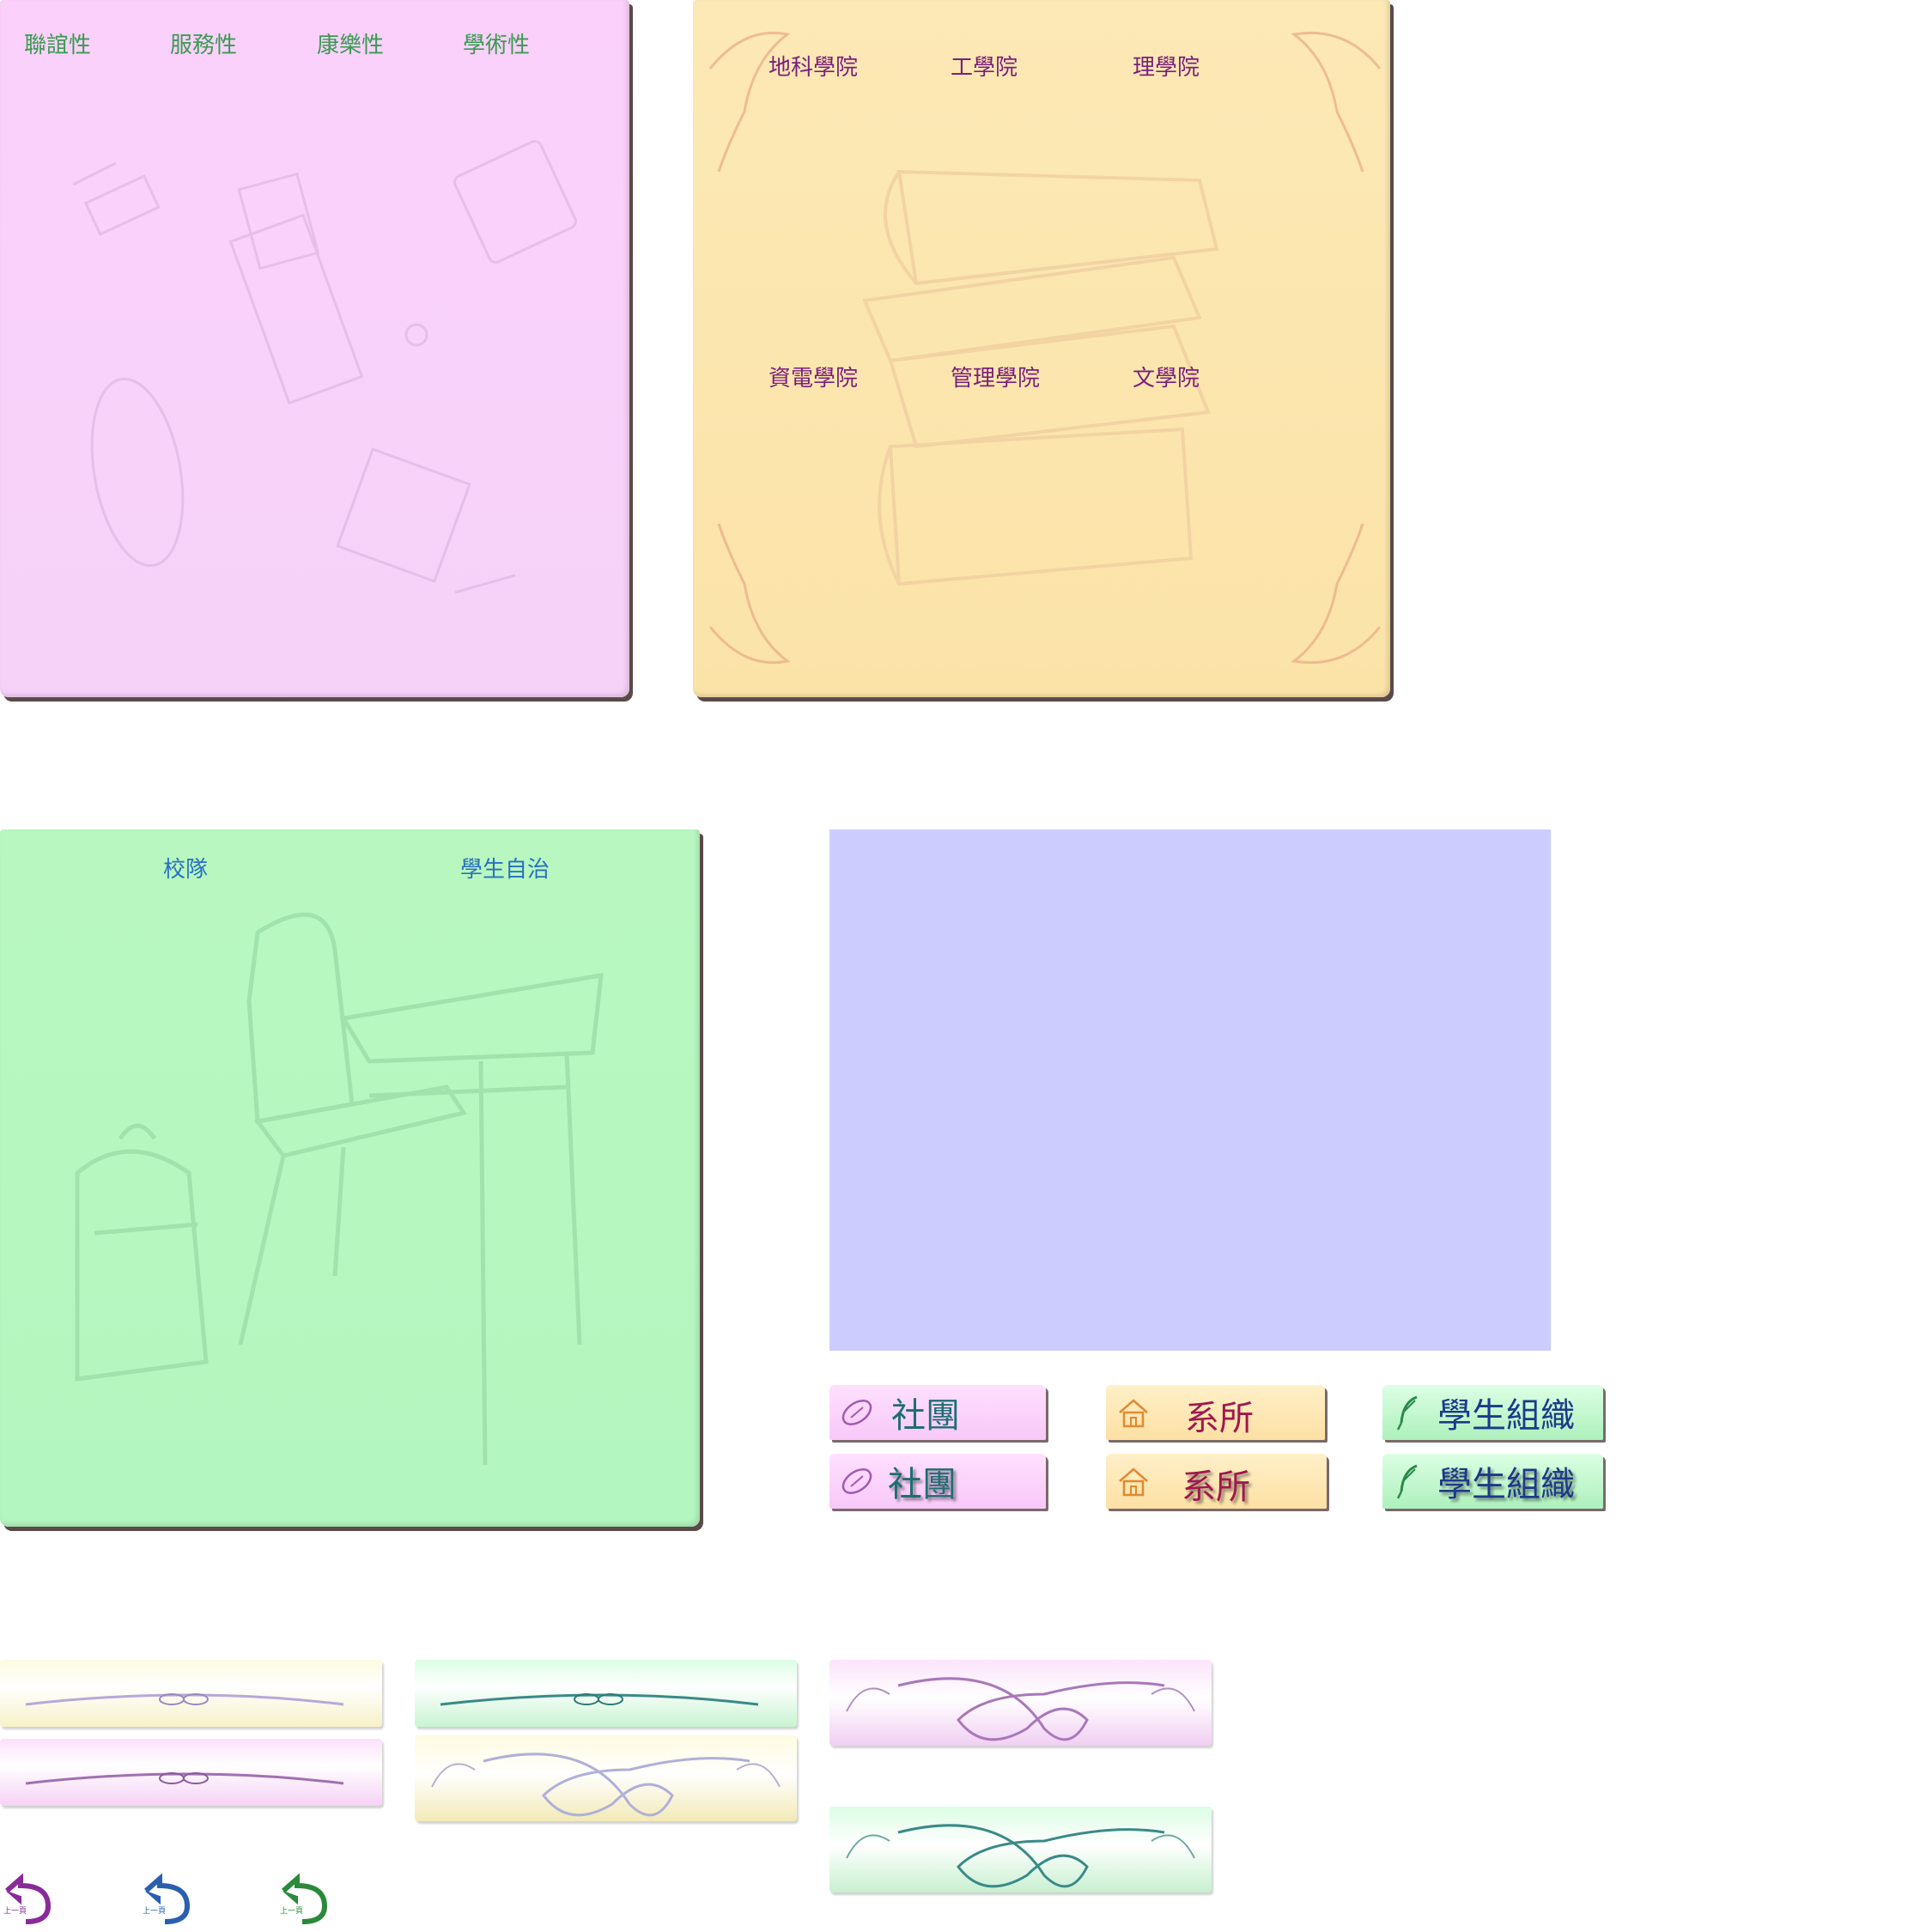 This screenshot has height=1932, width=1932. What do you see at coordinates (606, 1778) in the screenshot?
I see `ornament-banner-yellow` at bounding box center [606, 1778].